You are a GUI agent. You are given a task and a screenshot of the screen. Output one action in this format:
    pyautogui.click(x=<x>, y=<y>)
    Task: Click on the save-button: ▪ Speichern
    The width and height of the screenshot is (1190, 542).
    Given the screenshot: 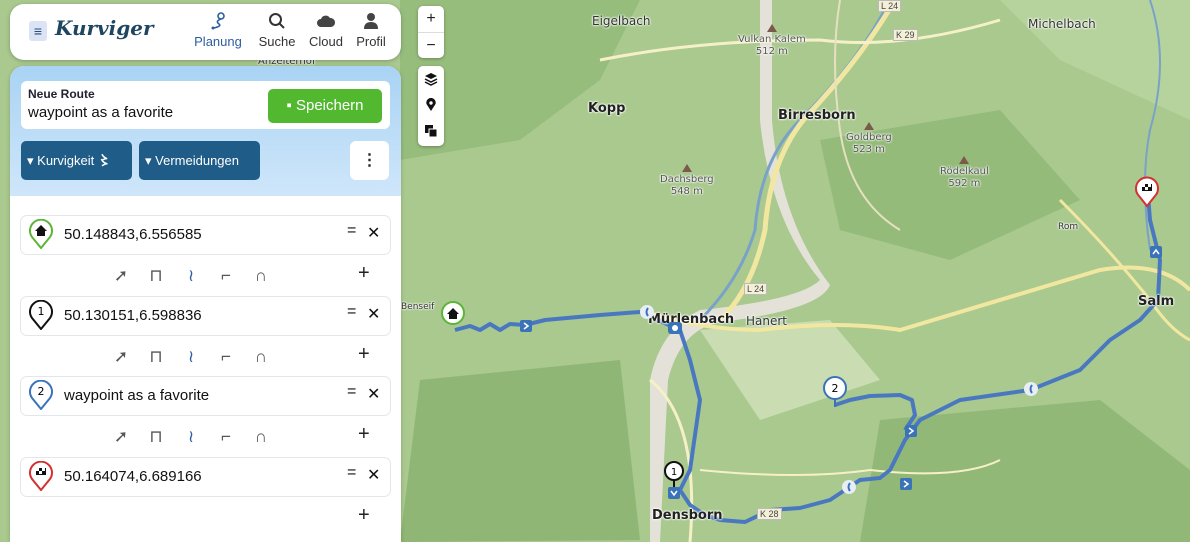 What is the action you would take?
    pyautogui.click(x=325, y=106)
    